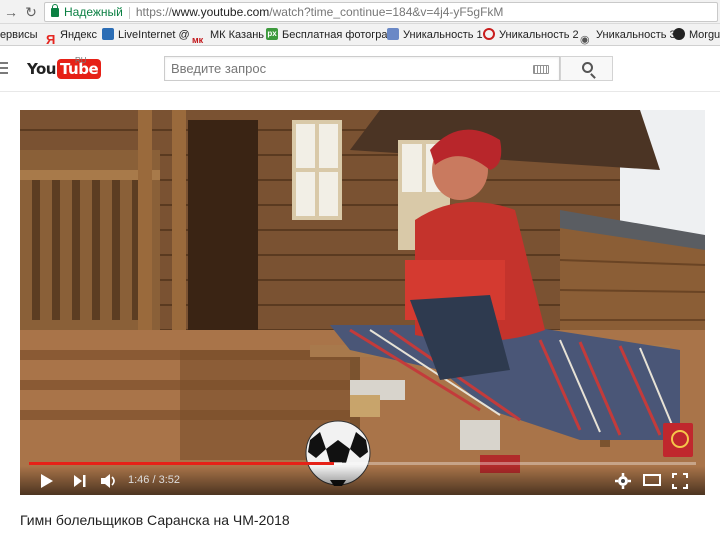 This screenshot has width=720, height=541. What do you see at coordinates (51, 39) in the screenshot?
I see `yandex-icon: Я` at bounding box center [51, 39].